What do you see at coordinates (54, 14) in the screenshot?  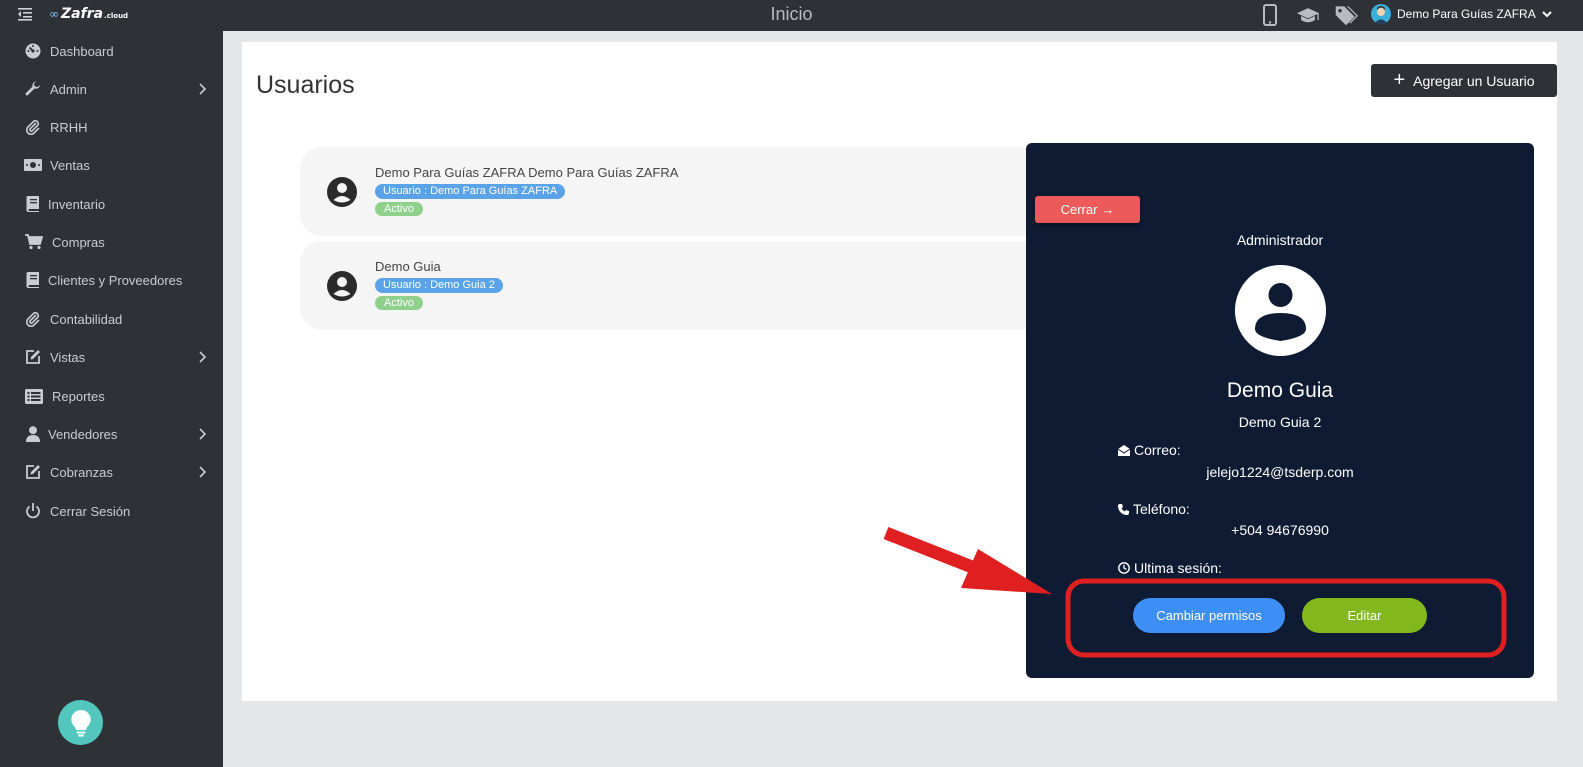 I see `logo-mark-icon: ∞` at bounding box center [54, 14].